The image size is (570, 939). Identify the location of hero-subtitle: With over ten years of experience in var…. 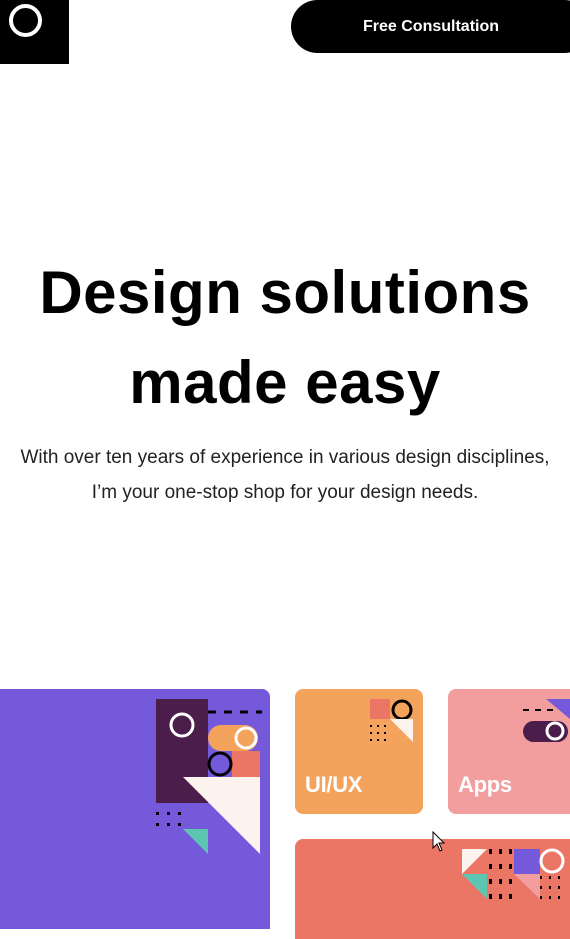
(285, 475).